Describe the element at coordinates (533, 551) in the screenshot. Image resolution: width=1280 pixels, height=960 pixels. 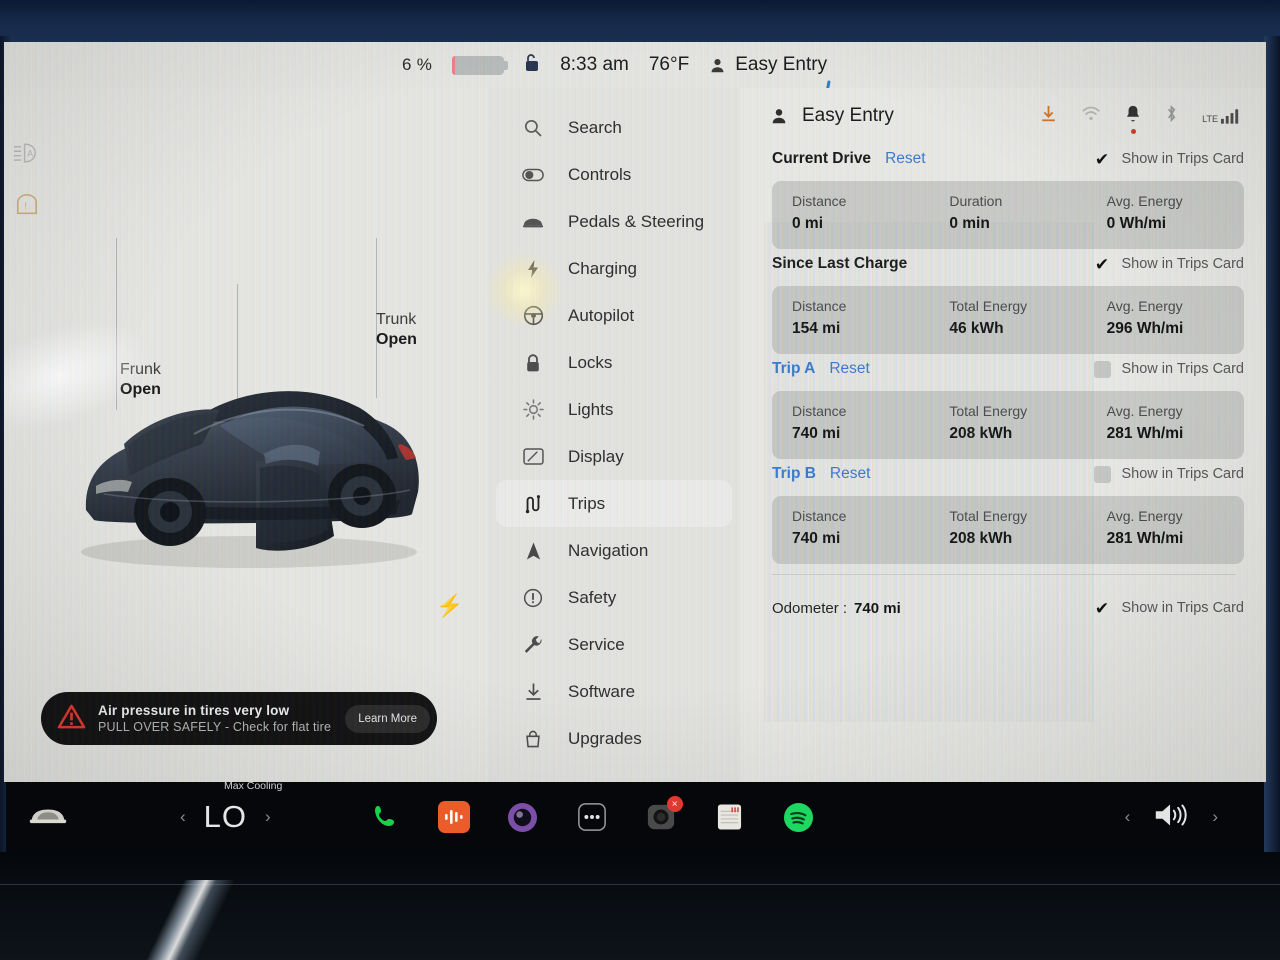
I see `navigation-arrow-icon` at that location.